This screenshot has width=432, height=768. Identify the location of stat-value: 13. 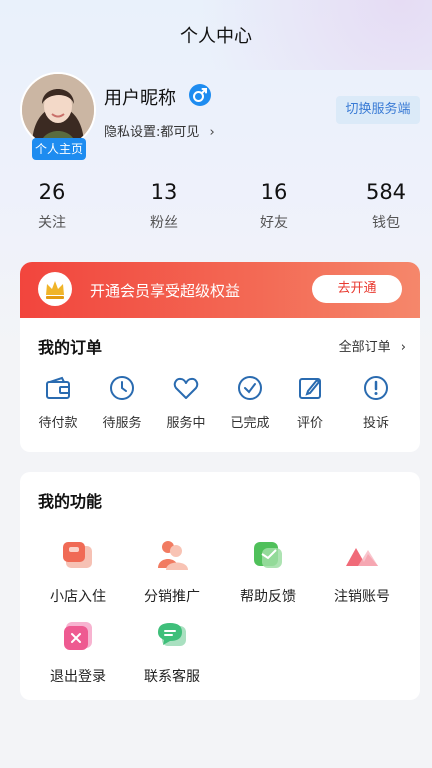
(164, 192).